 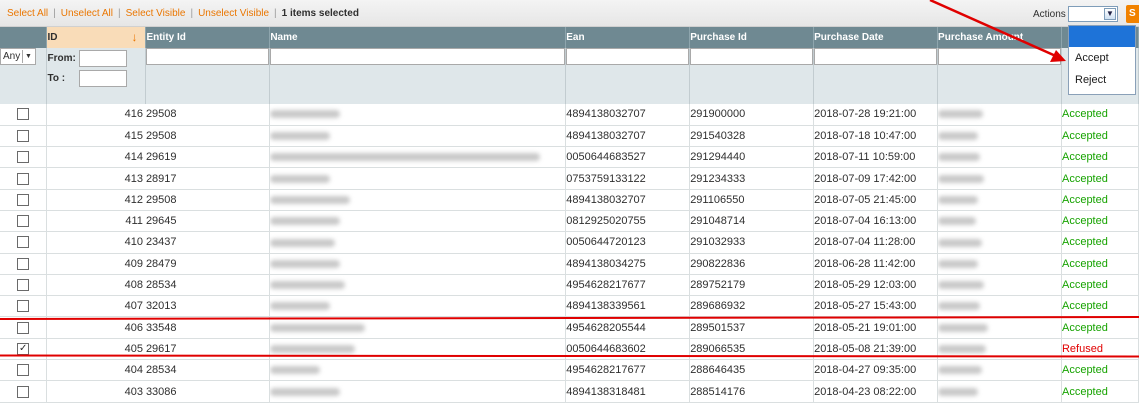 What do you see at coordinates (1058, 56) in the screenshot?
I see `annotation-arrow-head` at bounding box center [1058, 56].